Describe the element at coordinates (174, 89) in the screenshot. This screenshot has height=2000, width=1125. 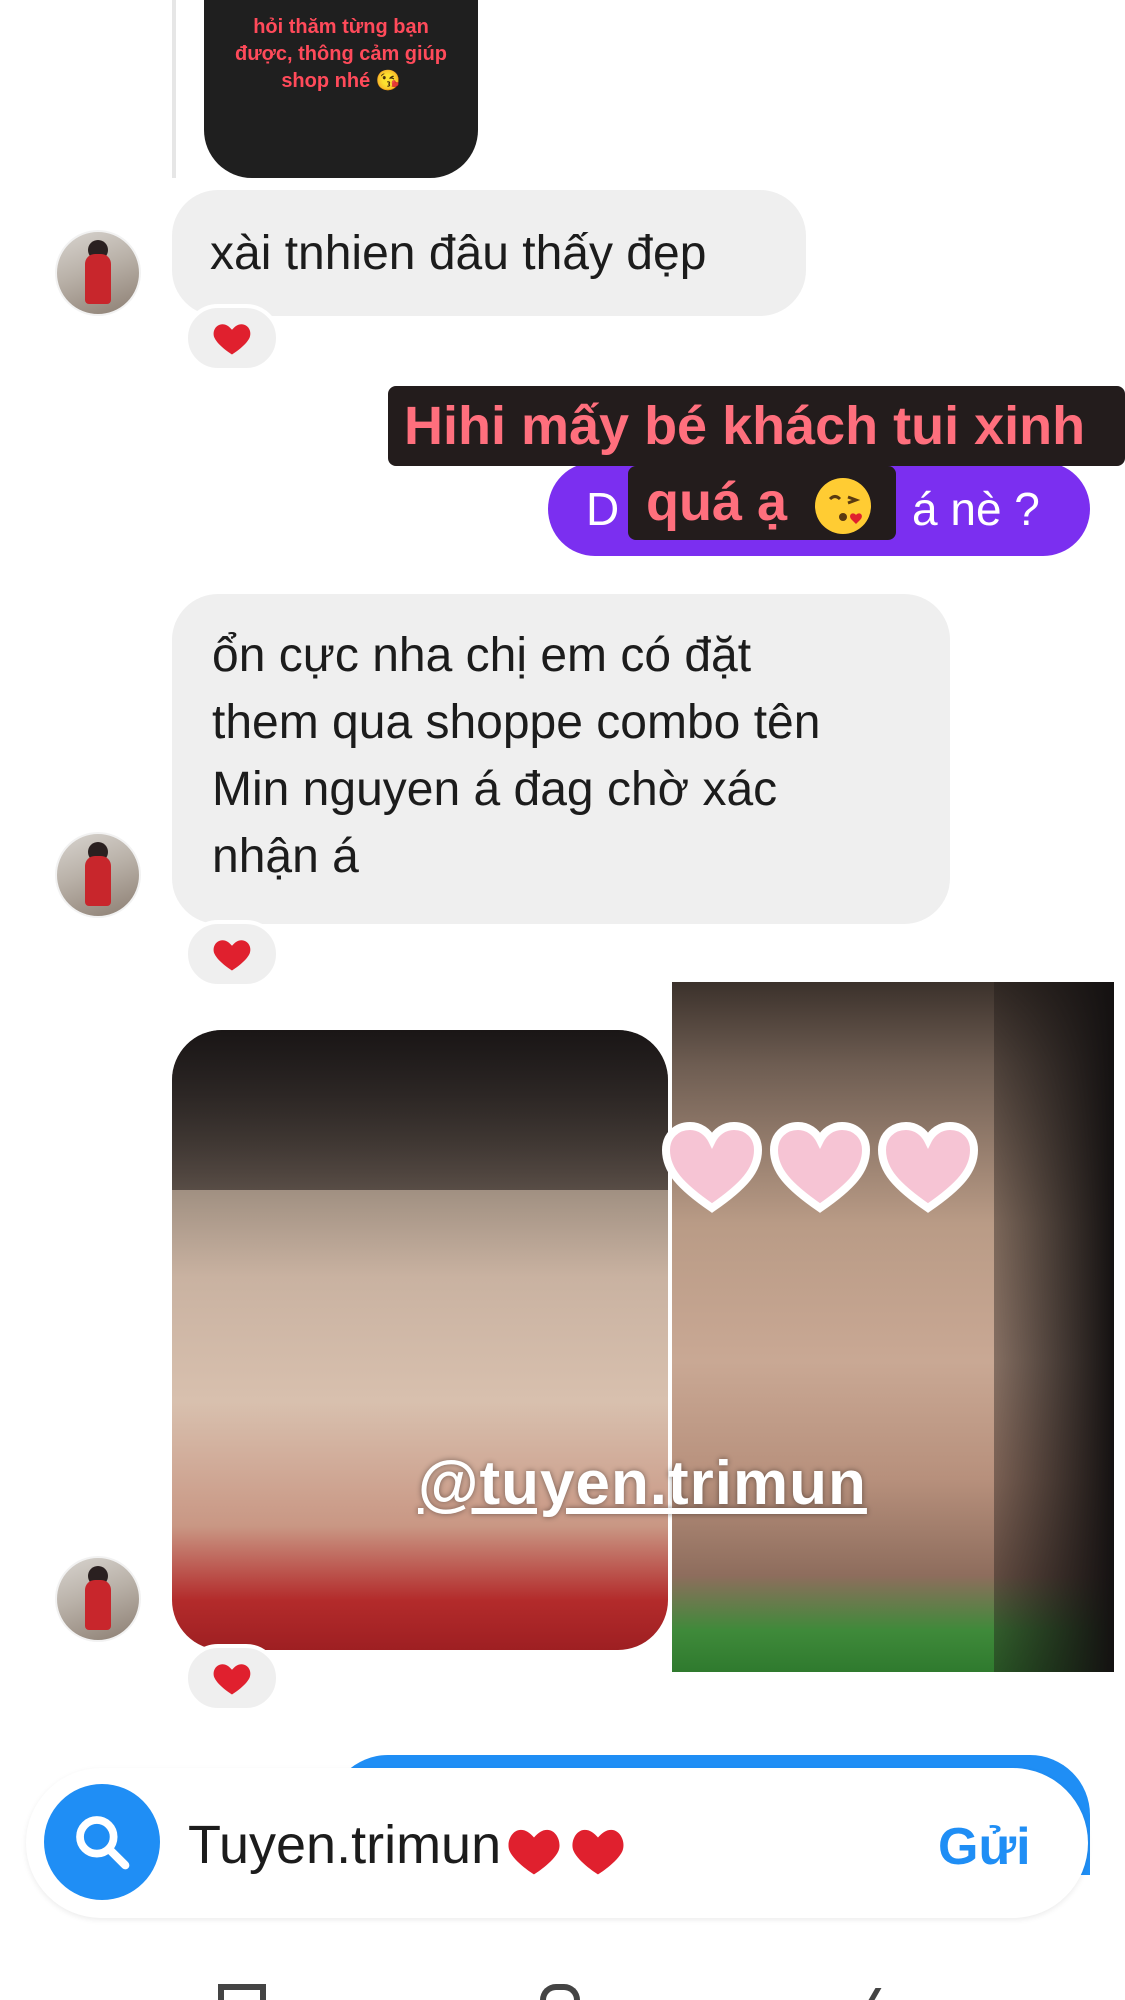
I see `reply-thread-line` at that location.